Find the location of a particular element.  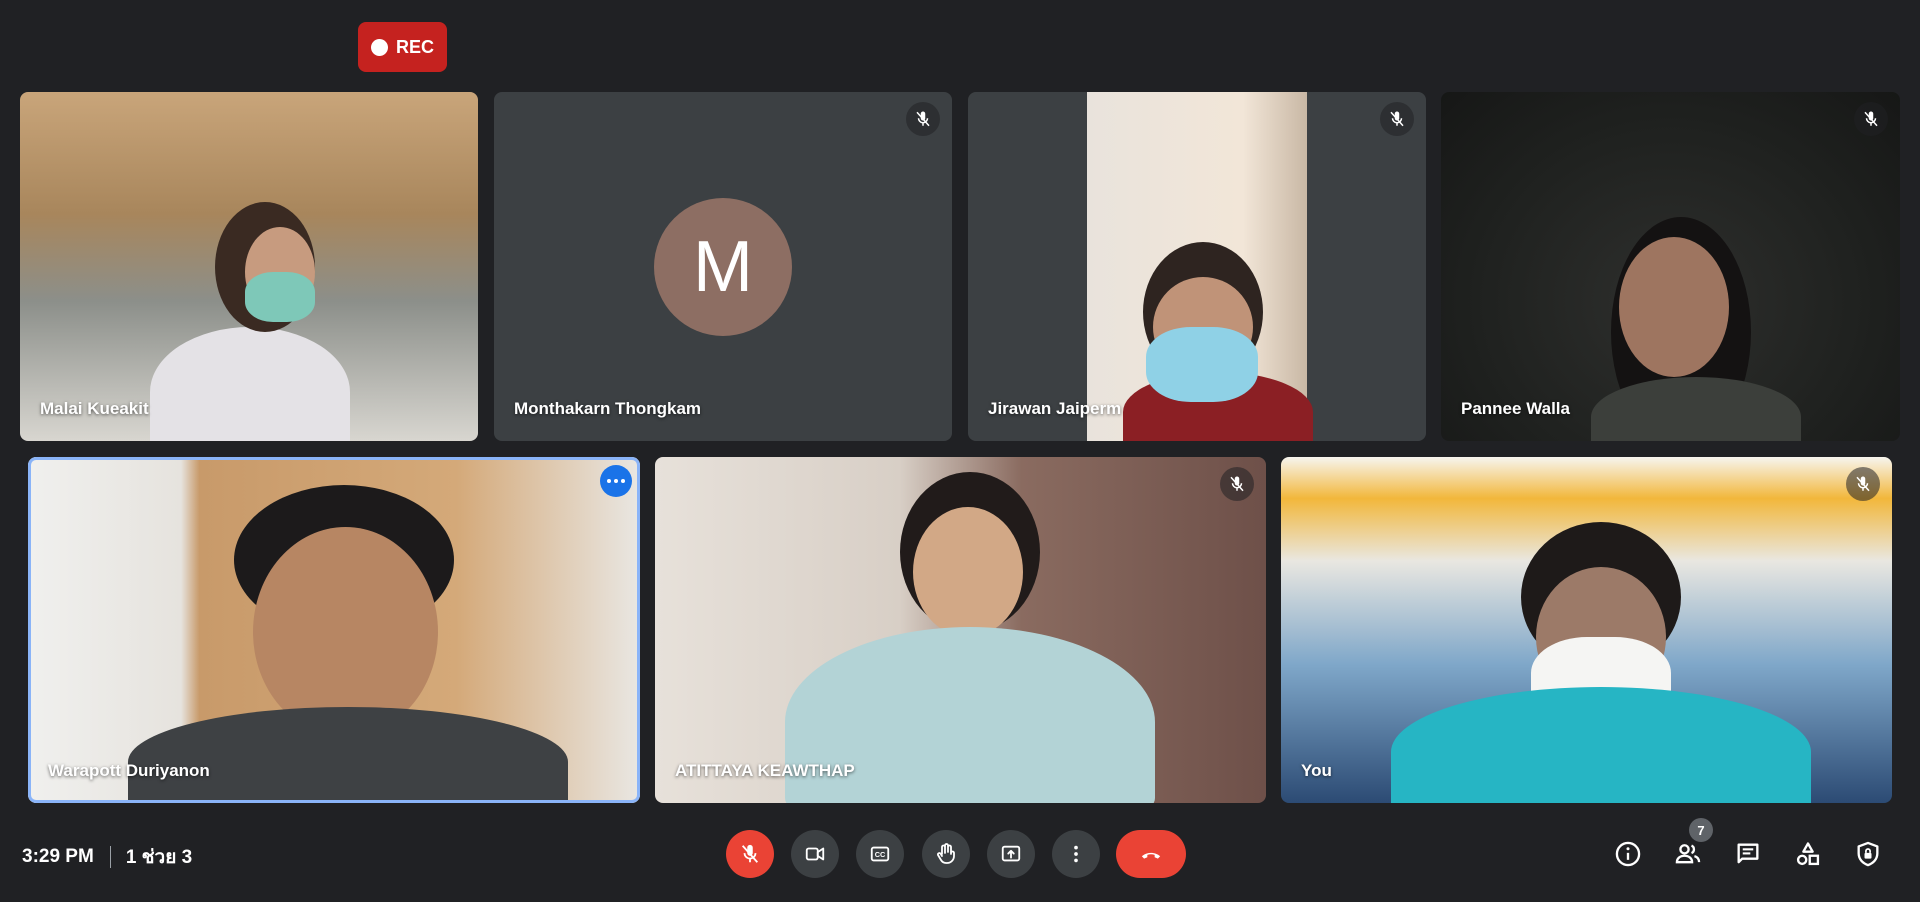

present-icon is located at coordinates (1011, 853).